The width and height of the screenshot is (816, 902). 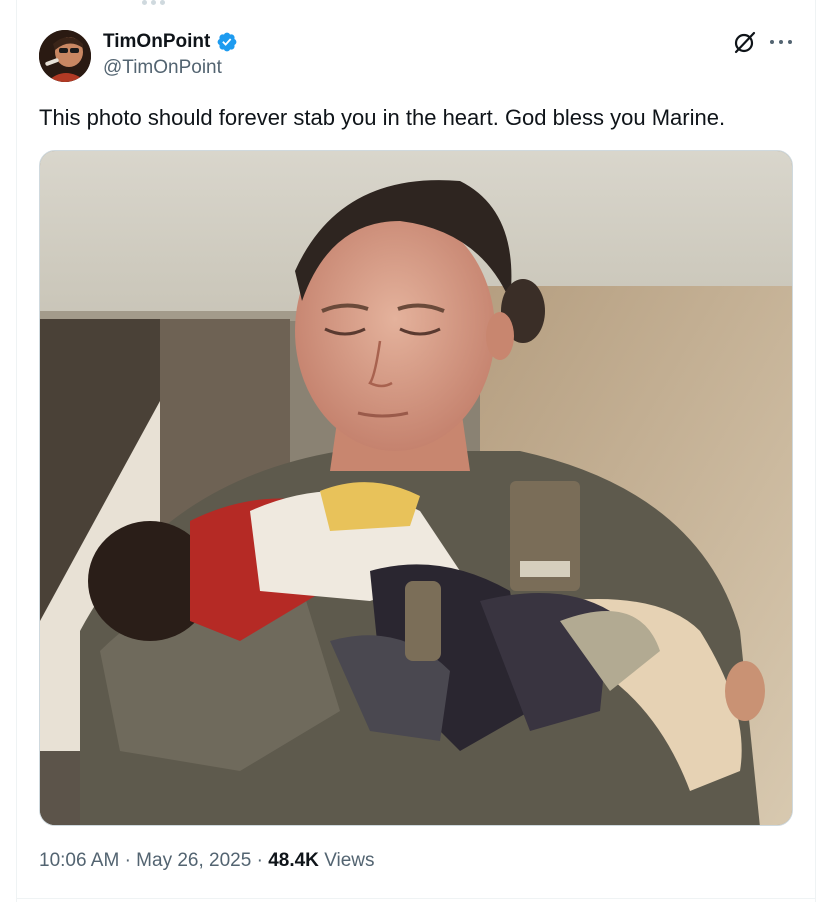 What do you see at coordinates (156, 42) in the screenshot?
I see `author-display-name: TimOnPoint` at bounding box center [156, 42].